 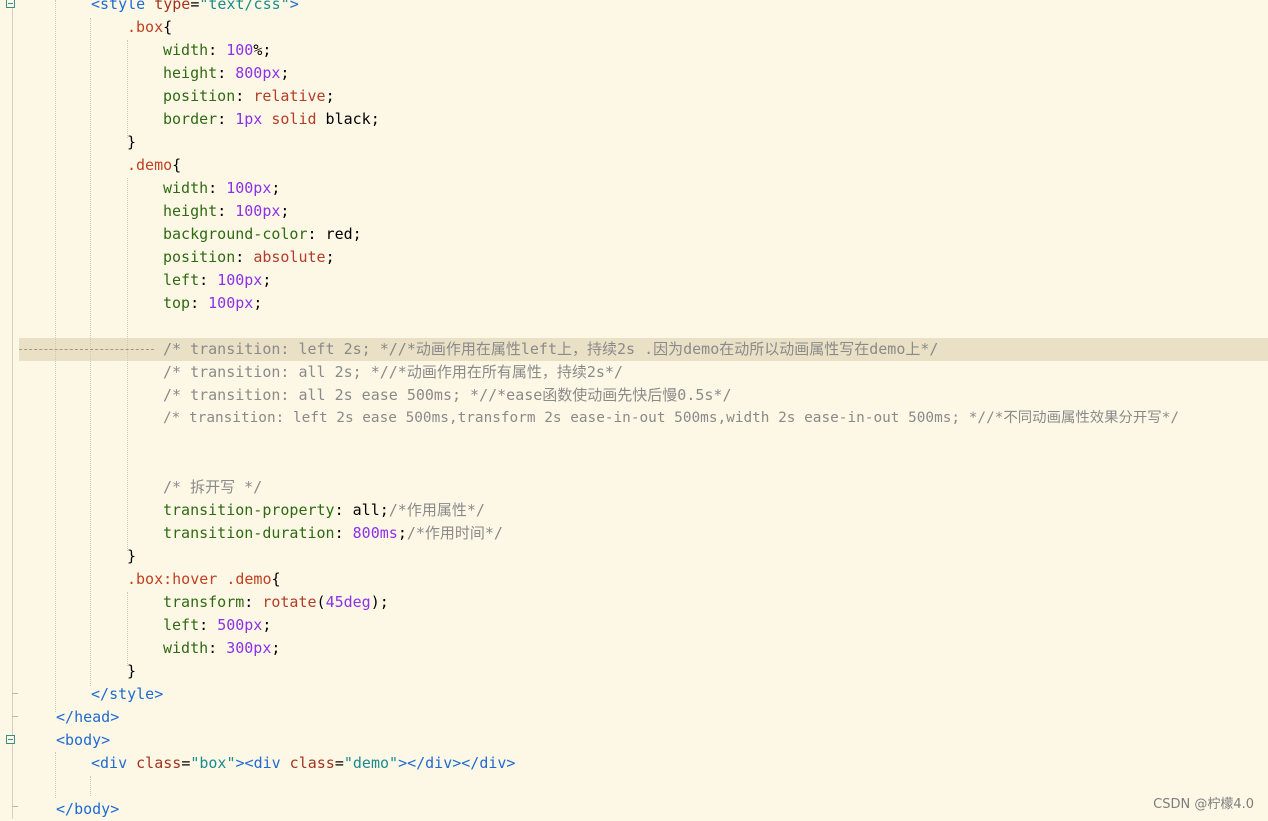 What do you see at coordinates (371, 763) in the screenshot?
I see `code-token: "demo"` at bounding box center [371, 763].